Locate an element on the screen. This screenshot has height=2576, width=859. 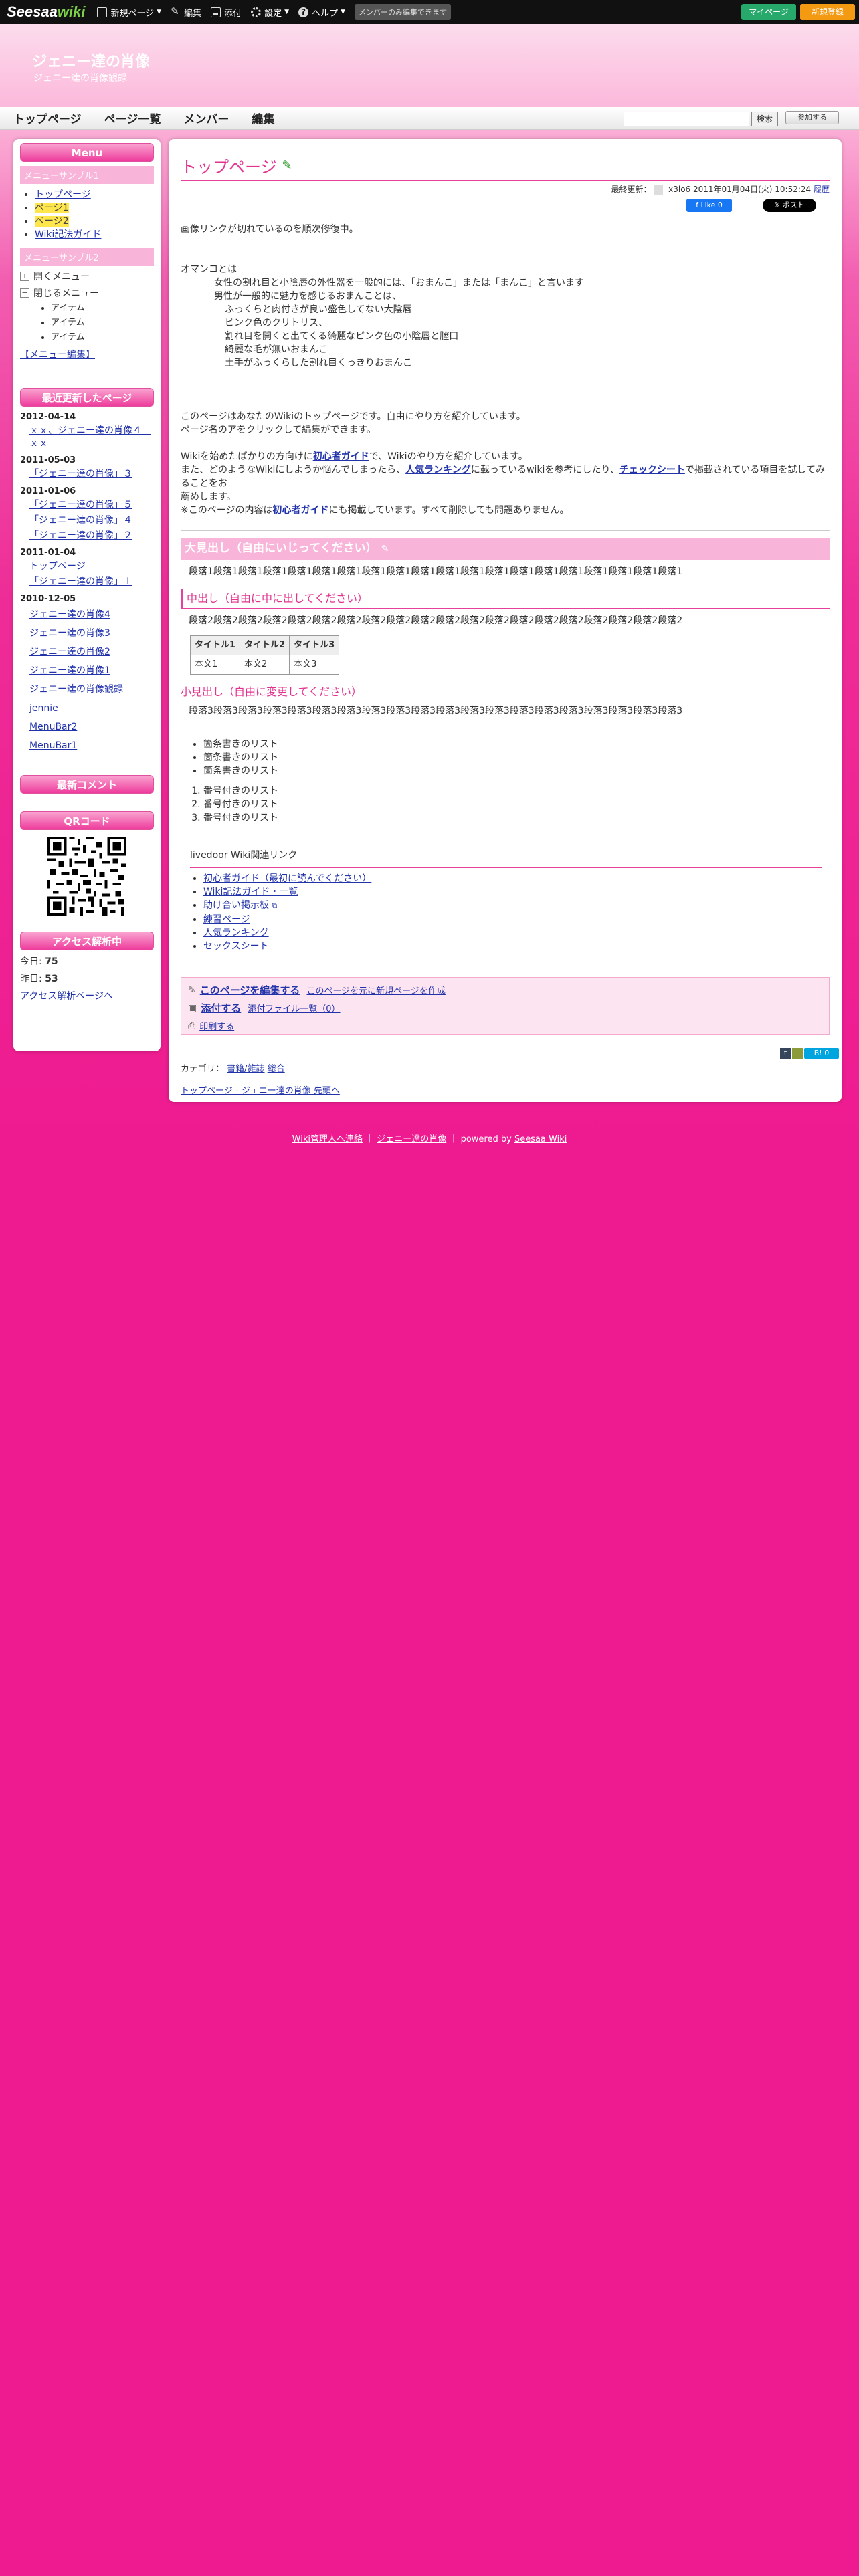
sidebar-link-page1: ページ1 is located at coordinates (52, 208).